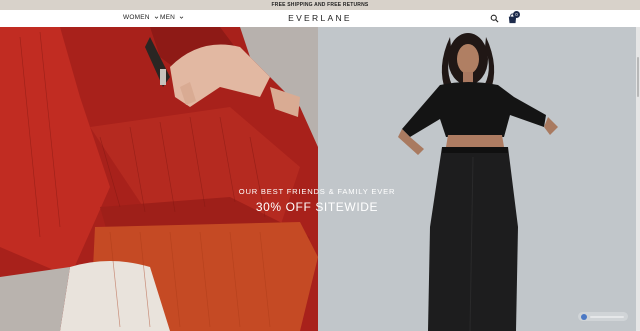 Image resolution: width=640 pixels, height=331 pixels. Describe the element at coordinates (494, 18) in the screenshot. I see `search-icon` at that location.